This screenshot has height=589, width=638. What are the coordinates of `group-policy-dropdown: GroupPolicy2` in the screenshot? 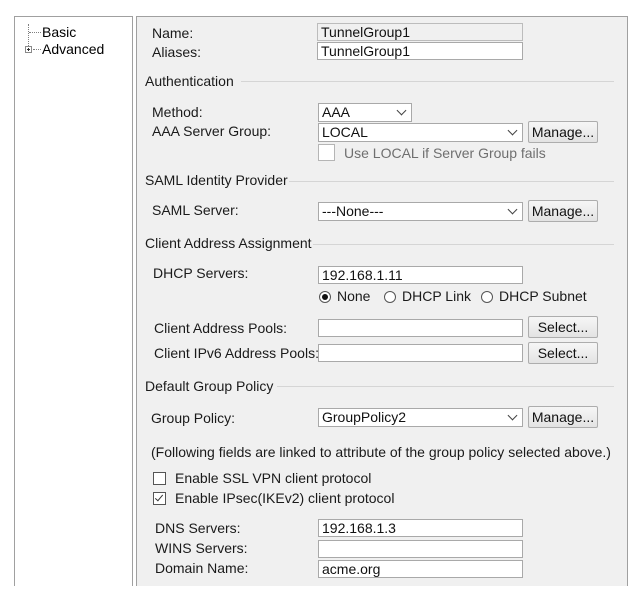 It's located at (420, 417).